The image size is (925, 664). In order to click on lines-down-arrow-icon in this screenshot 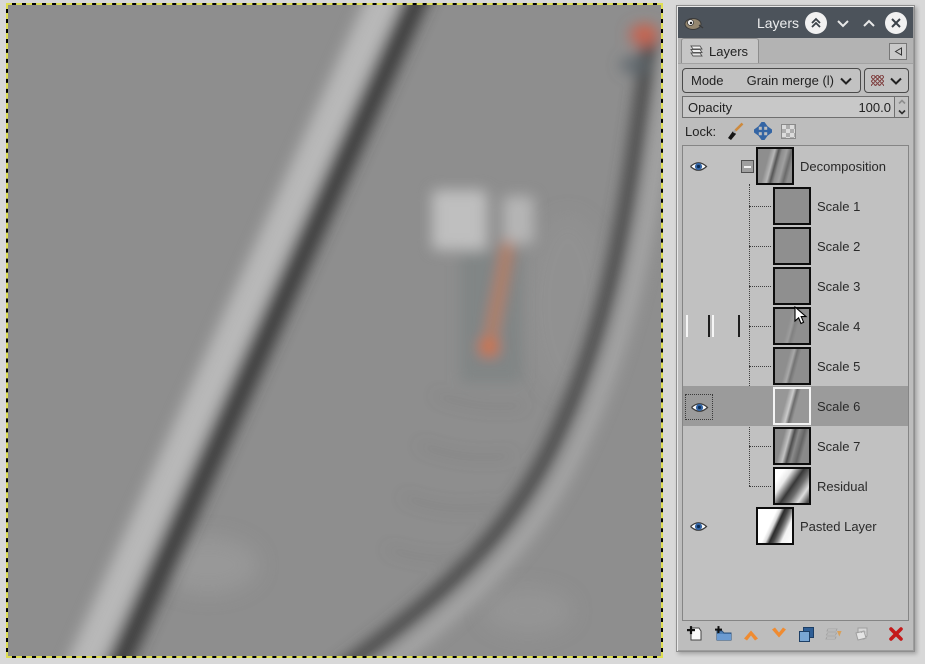, I will do `click(833, 634)`.